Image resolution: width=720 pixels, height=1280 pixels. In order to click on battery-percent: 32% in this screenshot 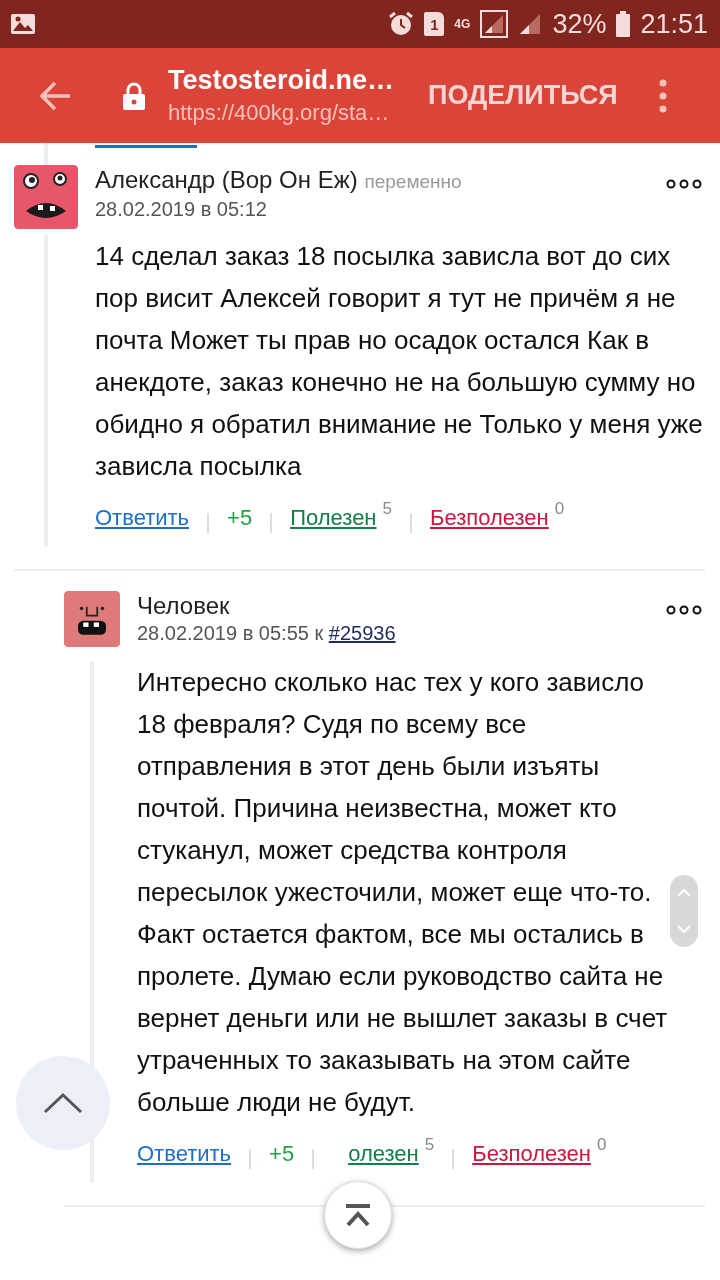, I will do `click(579, 24)`.